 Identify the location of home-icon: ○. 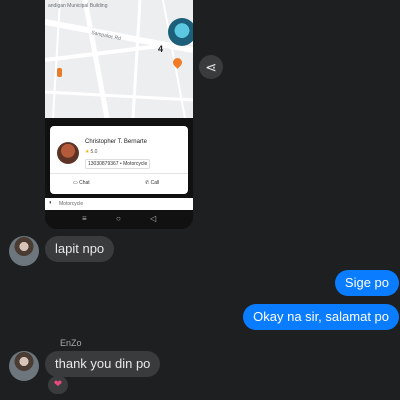
(118, 218).